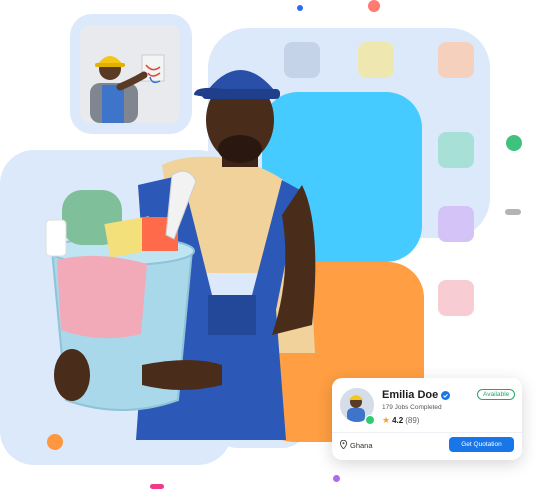 This screenshot has width=538, height=493. I want to click on verified-badge-icon, so click(446, 395).